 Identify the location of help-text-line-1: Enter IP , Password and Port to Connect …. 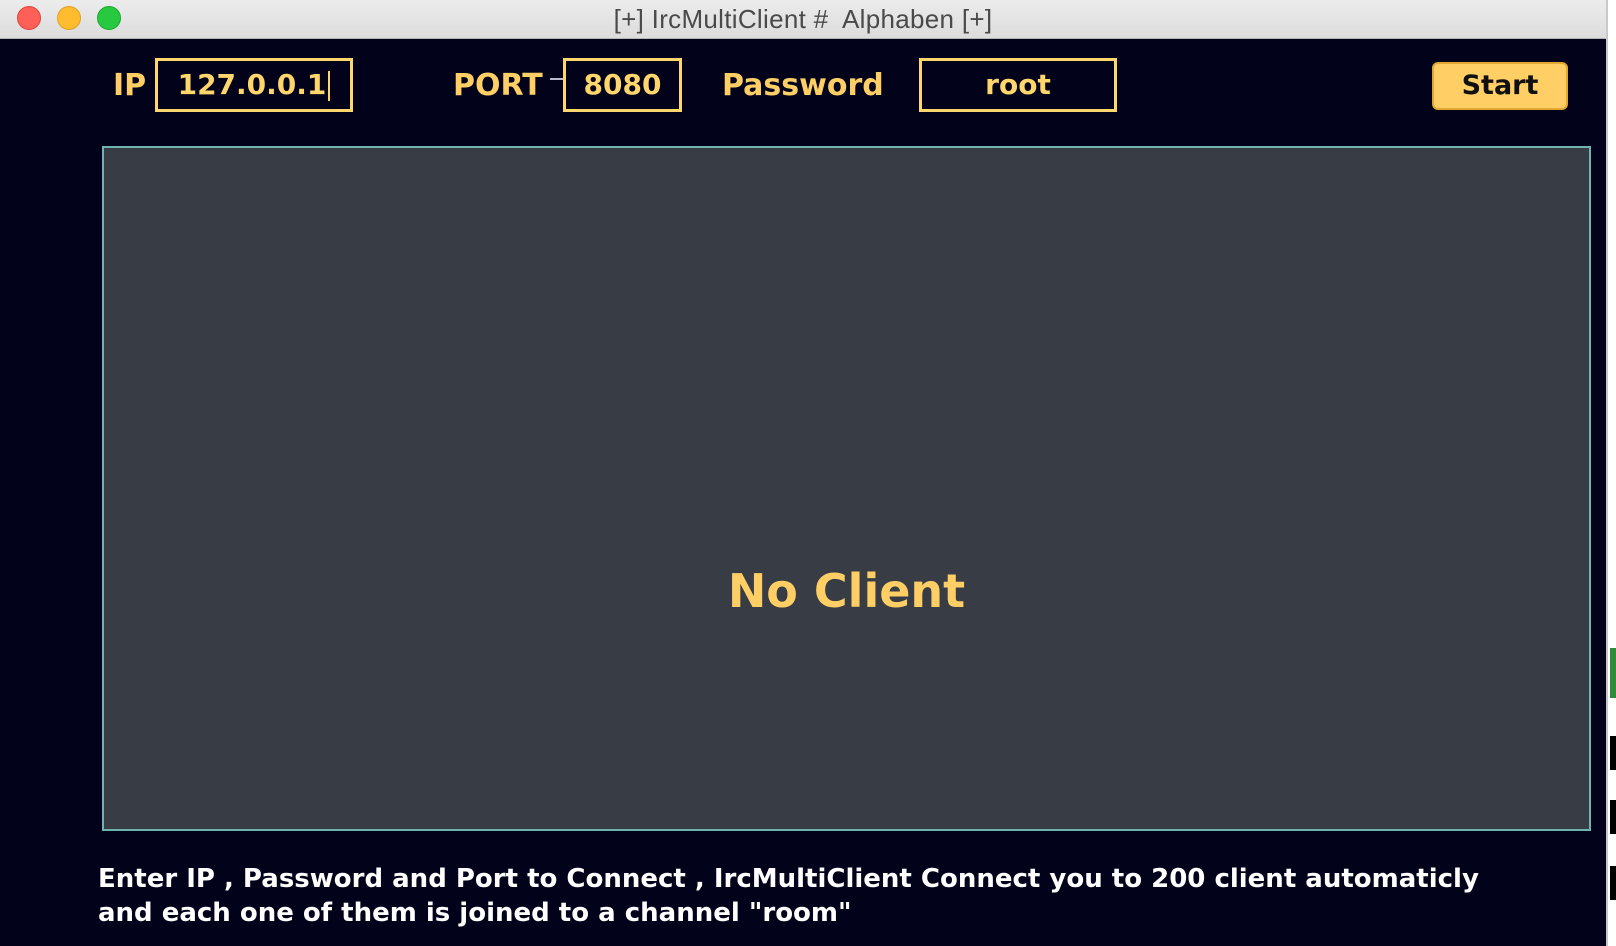
(788, 879).